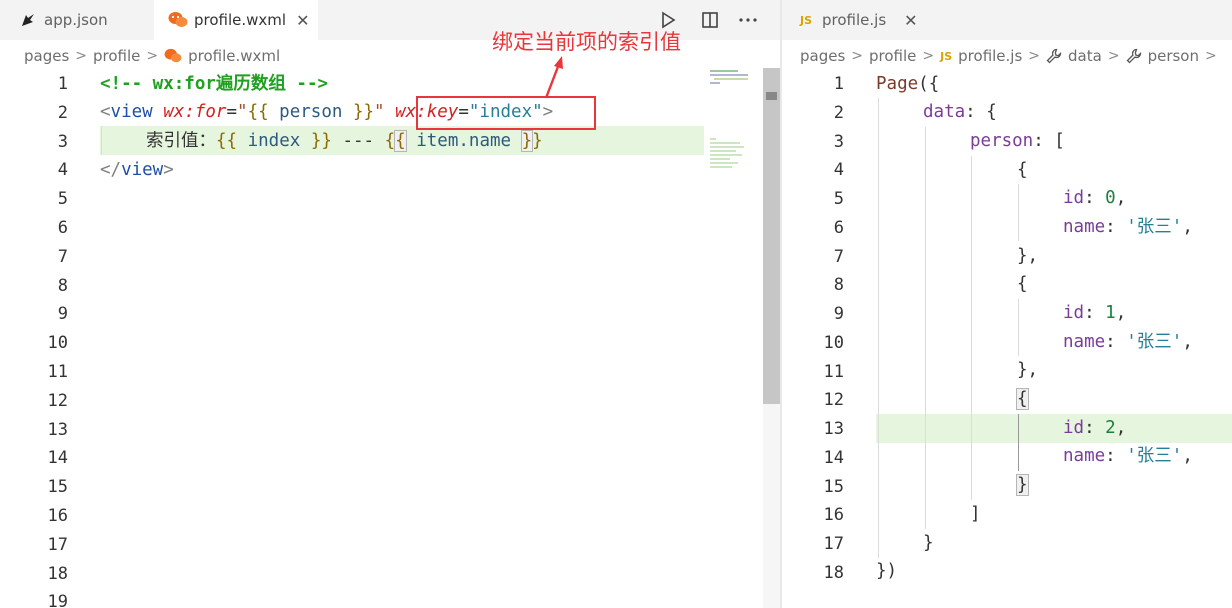 The image size is (1232, 608). What do you see at coordinates (771, 236) in the screenshot?
I see `vertical-scrollbar-thumb` at bounding box center [771, 236].